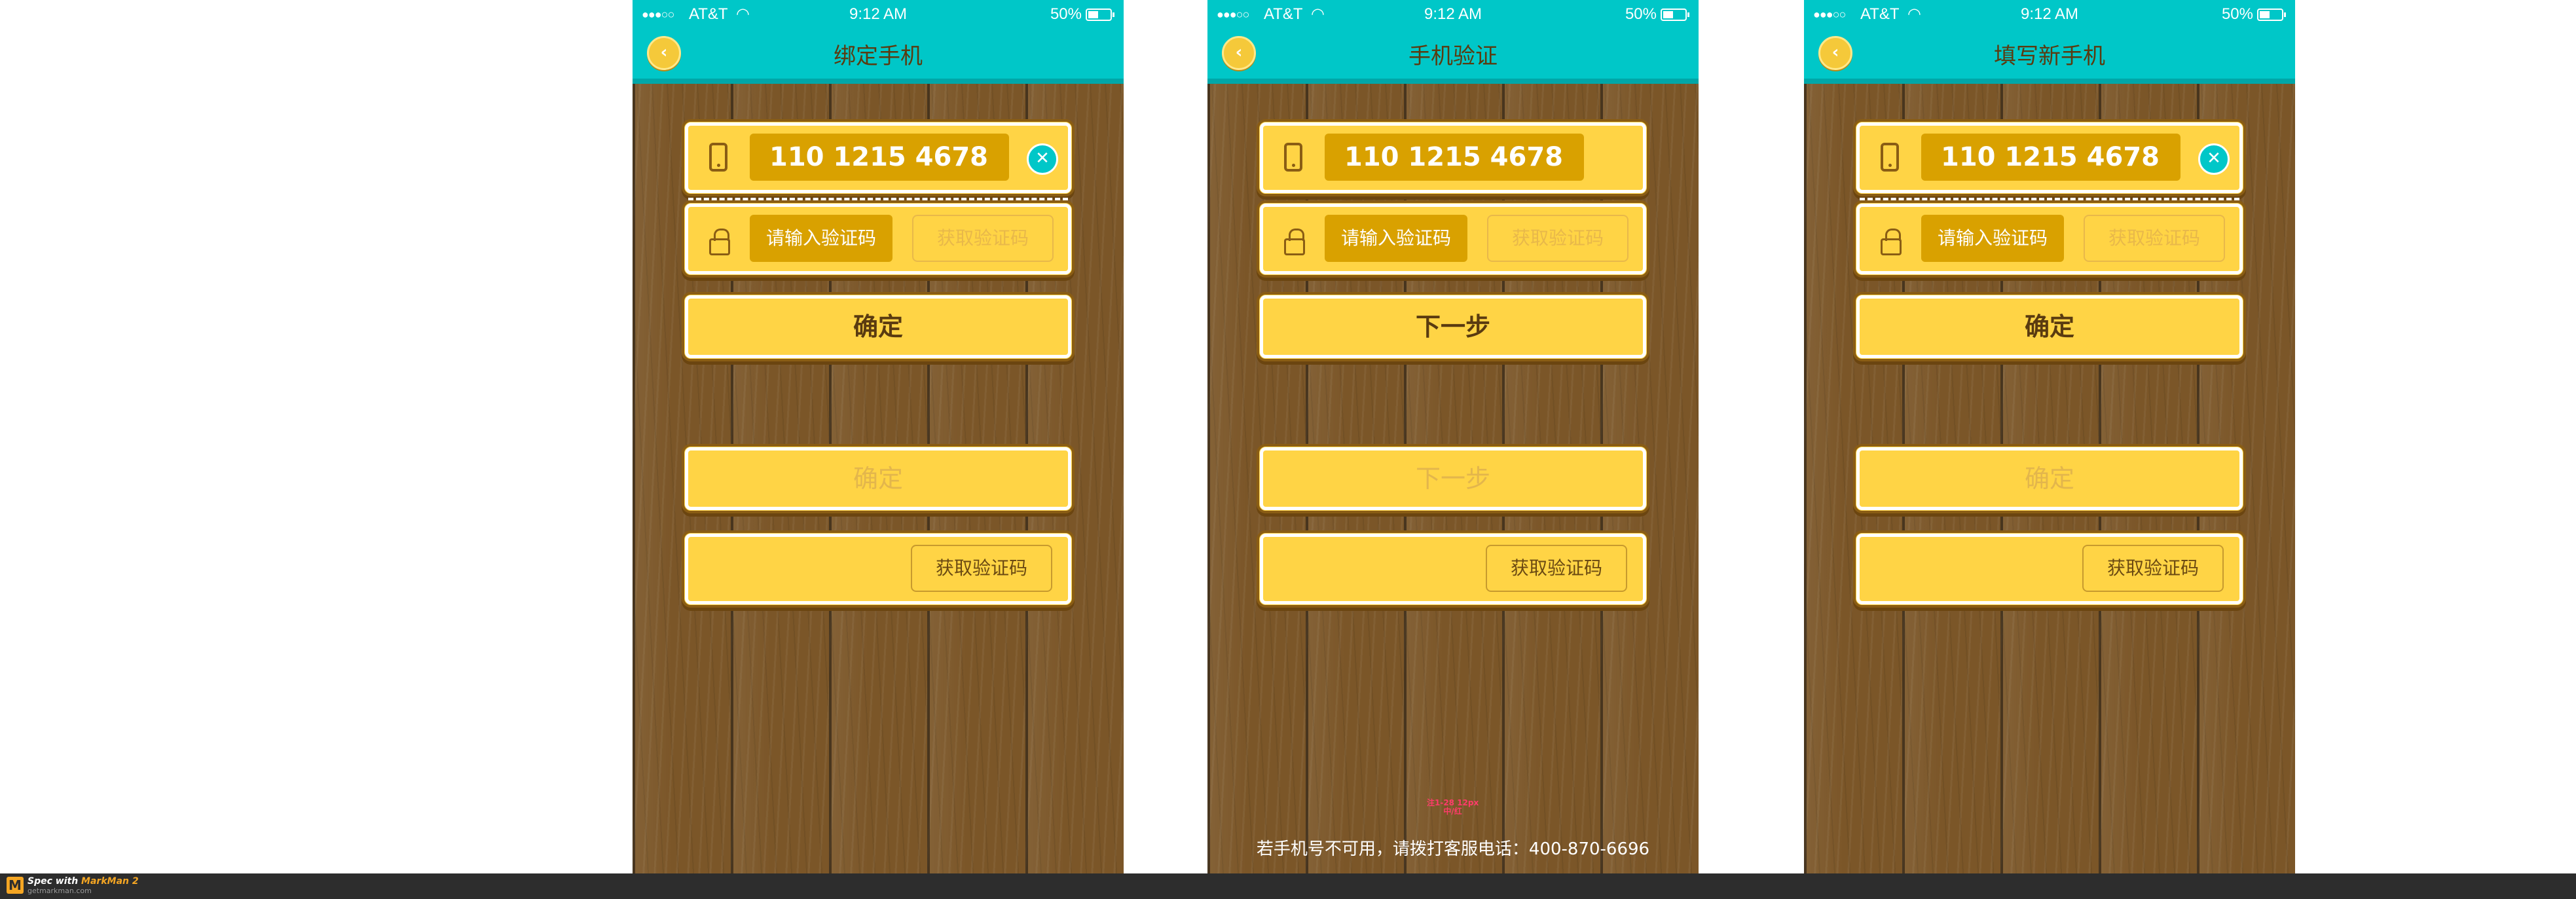  What do you see at coordinates (1453, 849) in the screenshot?
I see `support-hint: 若手机号不可用，请拨打客服电话：400-870-6696` at bounding box center [1453, 849].